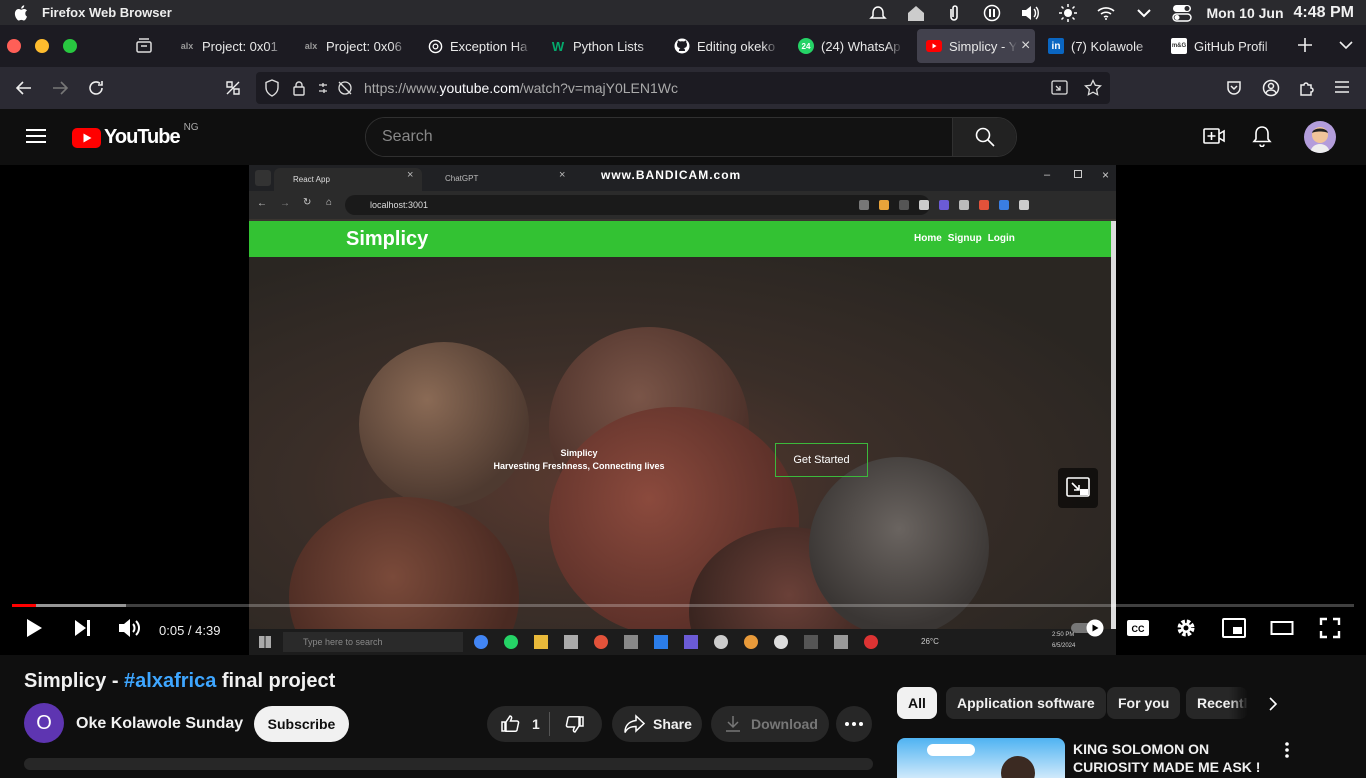 The image size is (1366, 778). What do you see at coordinates (233, 88) in the screenshot?
I see `extension-tools-icon` at bounding box center [233, 88].